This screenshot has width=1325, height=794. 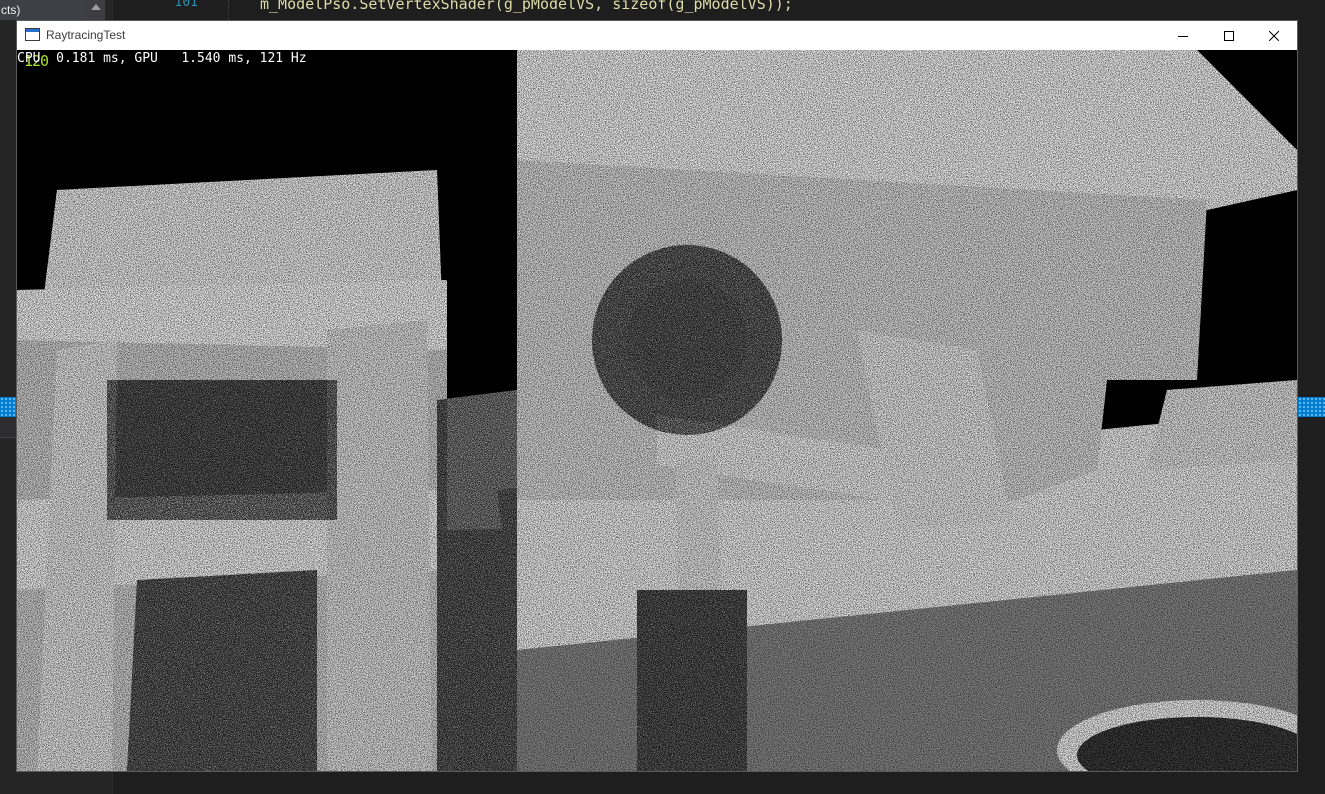 I want to click on ide-status-strip-right, so click(x=1311, y=407).